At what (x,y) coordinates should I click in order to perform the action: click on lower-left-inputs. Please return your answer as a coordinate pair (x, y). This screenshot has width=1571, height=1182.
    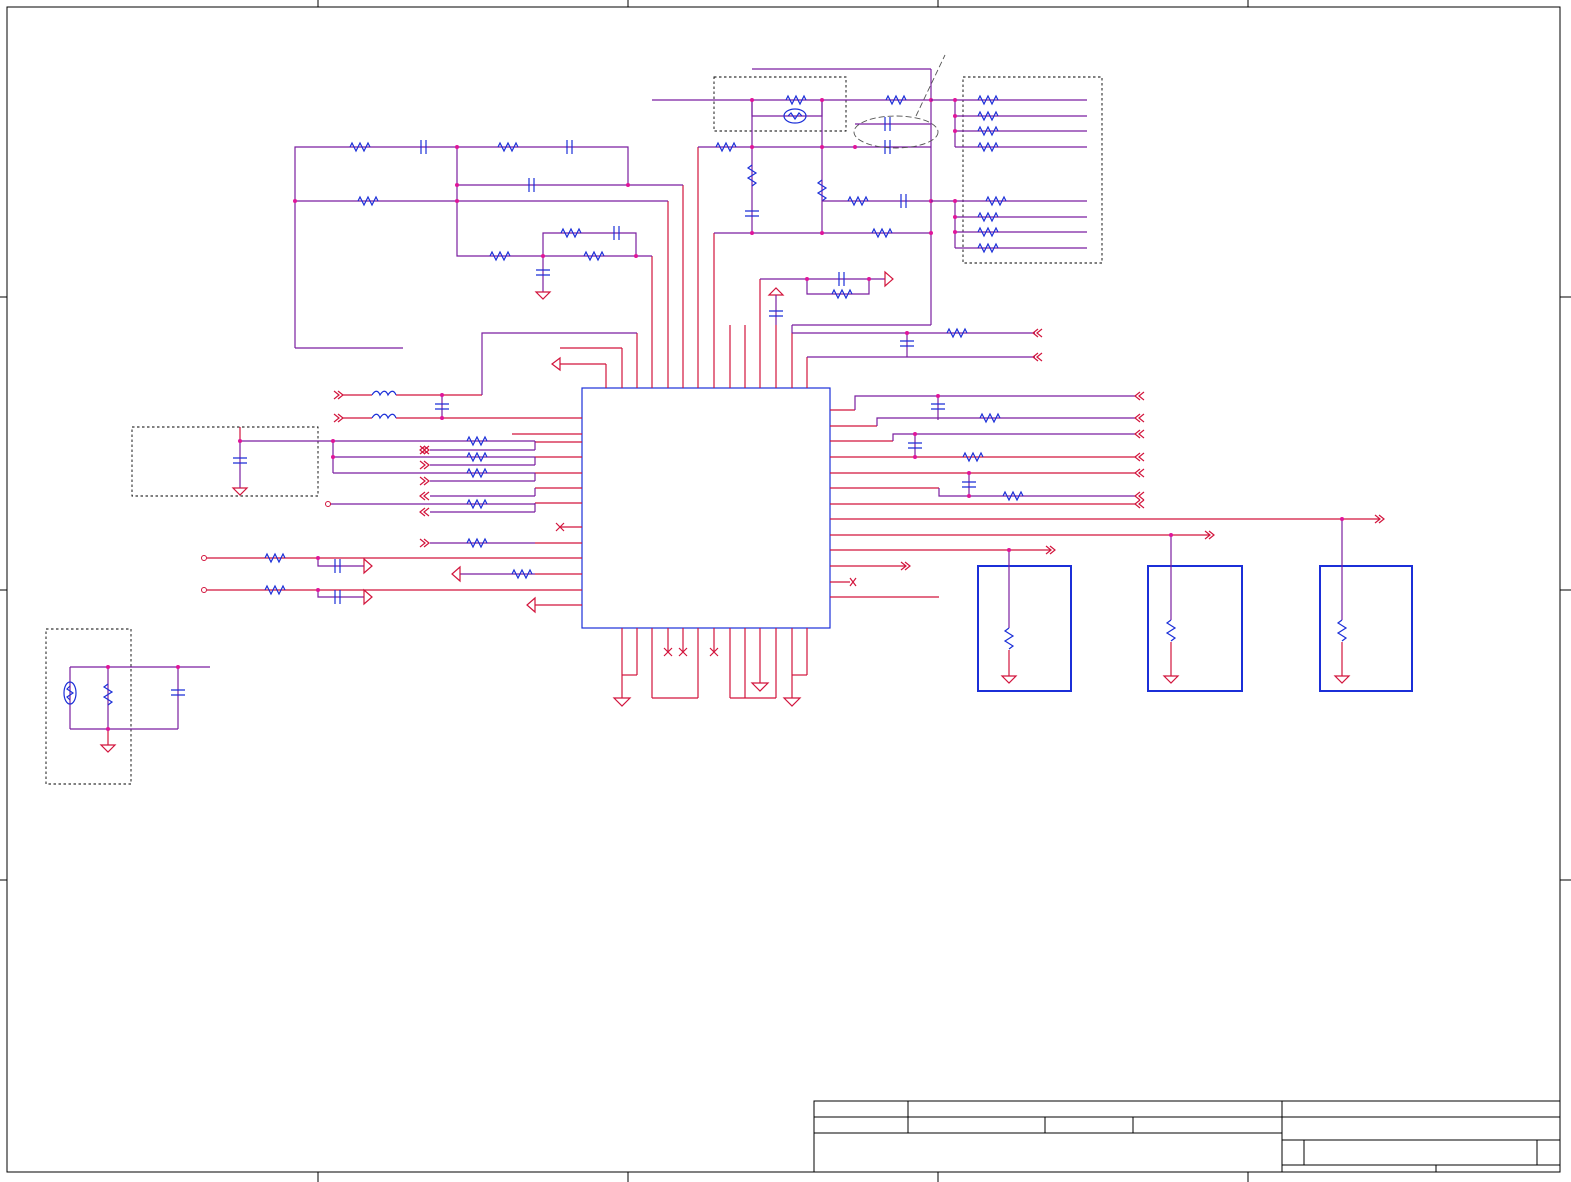
    Looking at the image, I should click on (368, 583).